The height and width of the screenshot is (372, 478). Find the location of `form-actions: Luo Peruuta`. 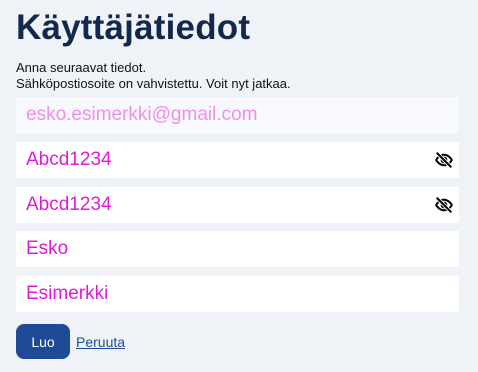

form-actions: Luo Peruuta is located at coordinates (70, 341).